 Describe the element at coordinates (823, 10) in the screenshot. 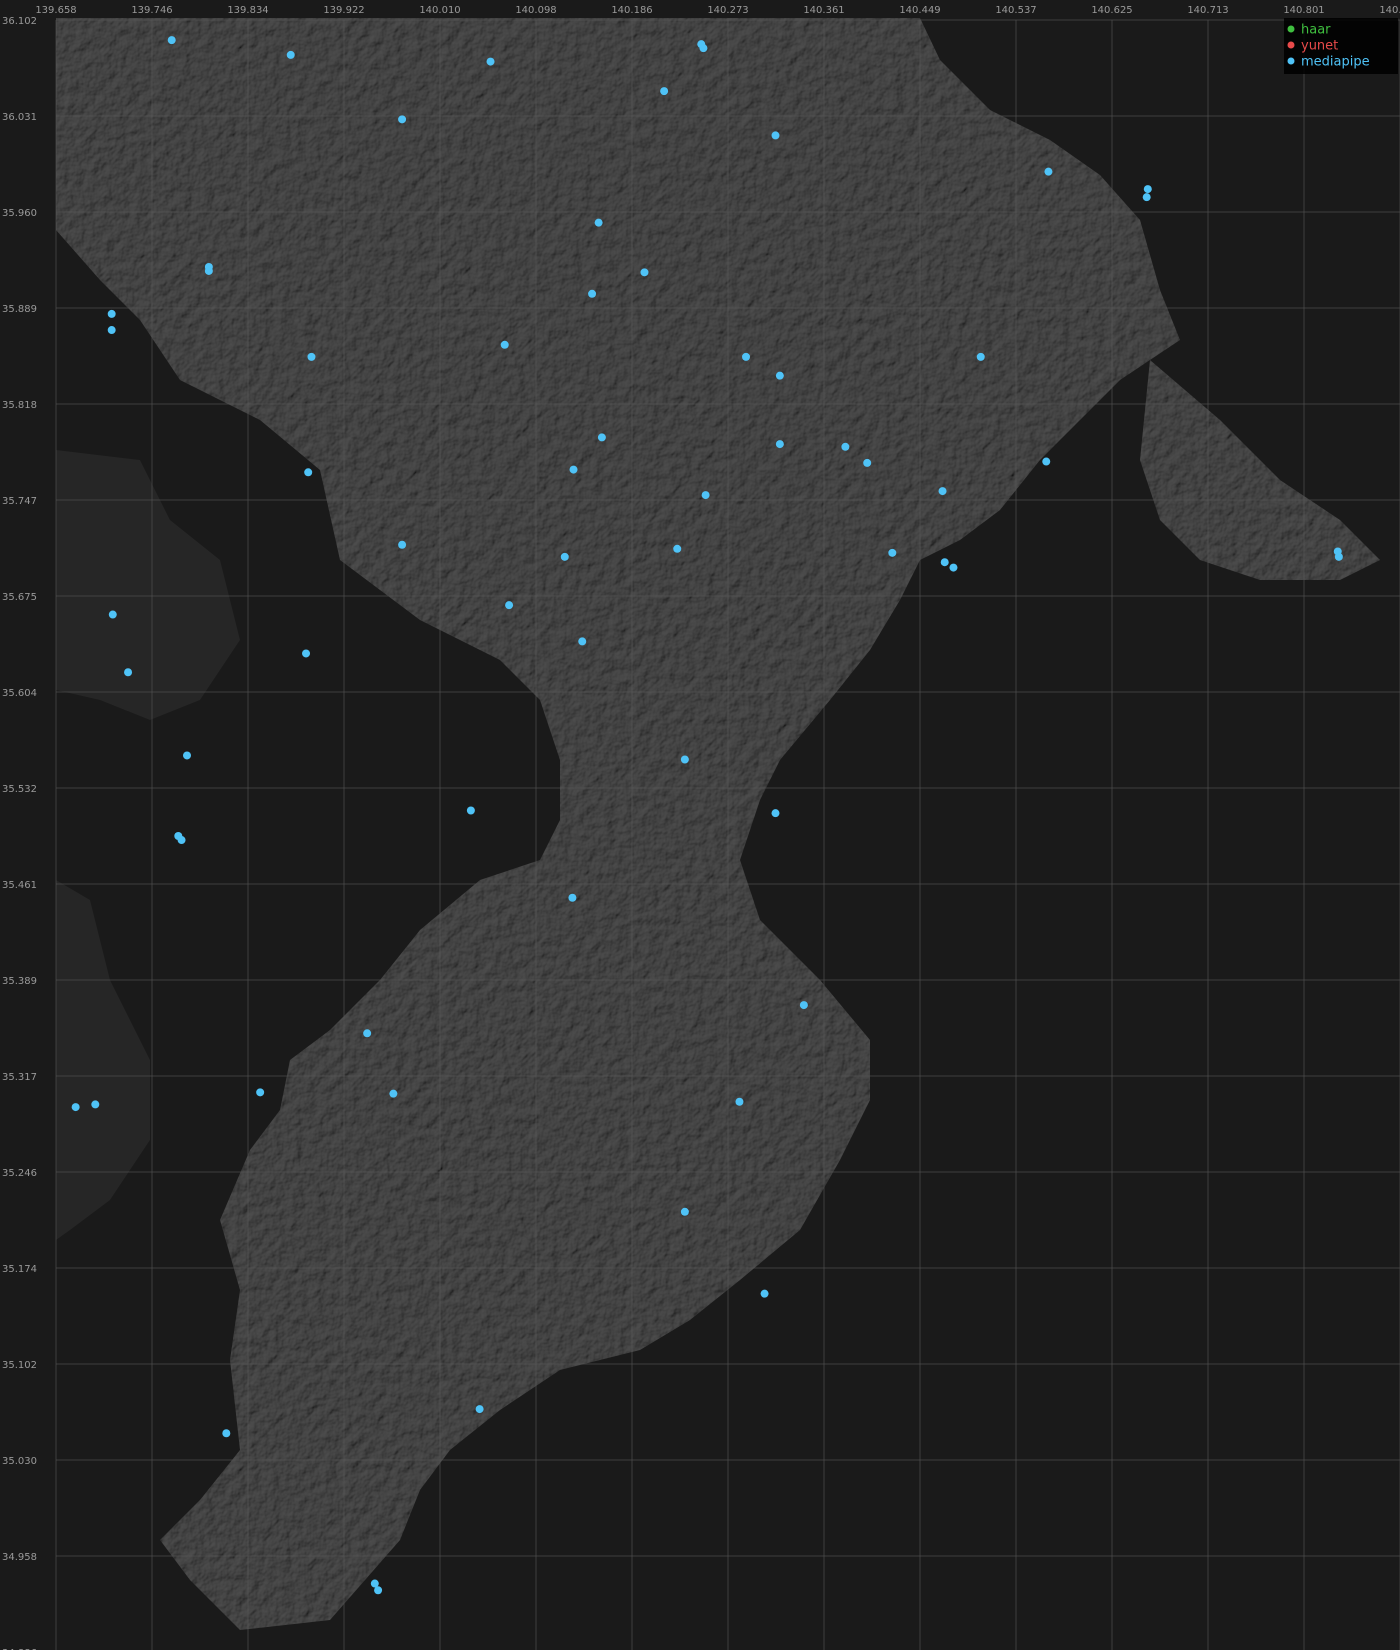

I see `lon-tick-label: 140.361` at that location.